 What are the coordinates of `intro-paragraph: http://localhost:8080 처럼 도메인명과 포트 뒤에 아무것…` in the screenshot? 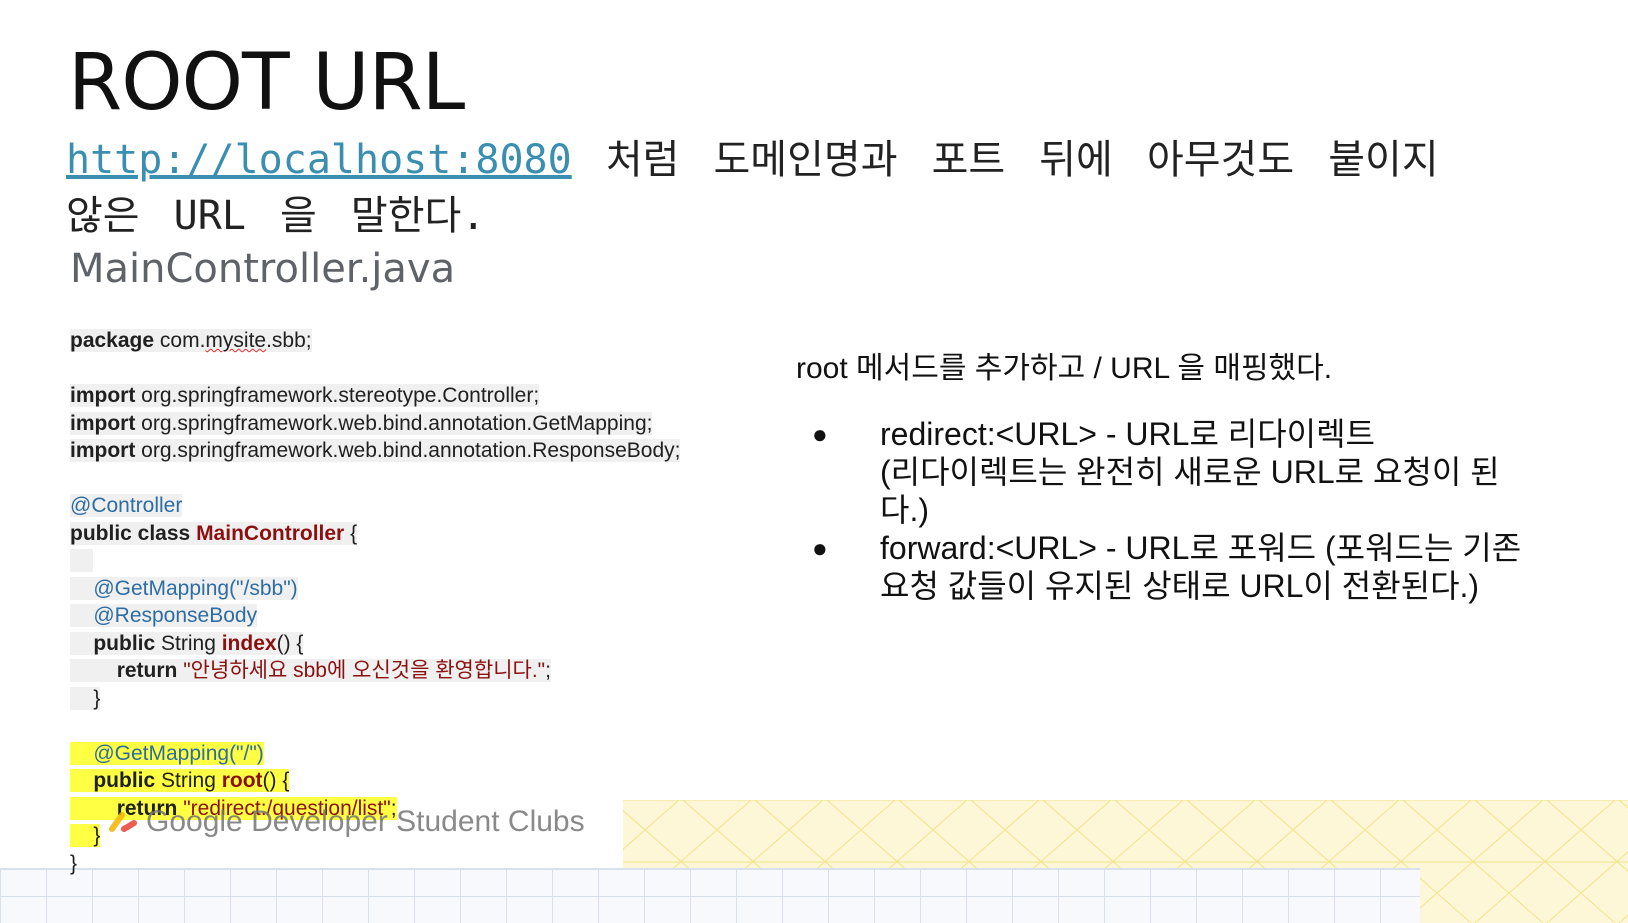 It's located at (776, 188).